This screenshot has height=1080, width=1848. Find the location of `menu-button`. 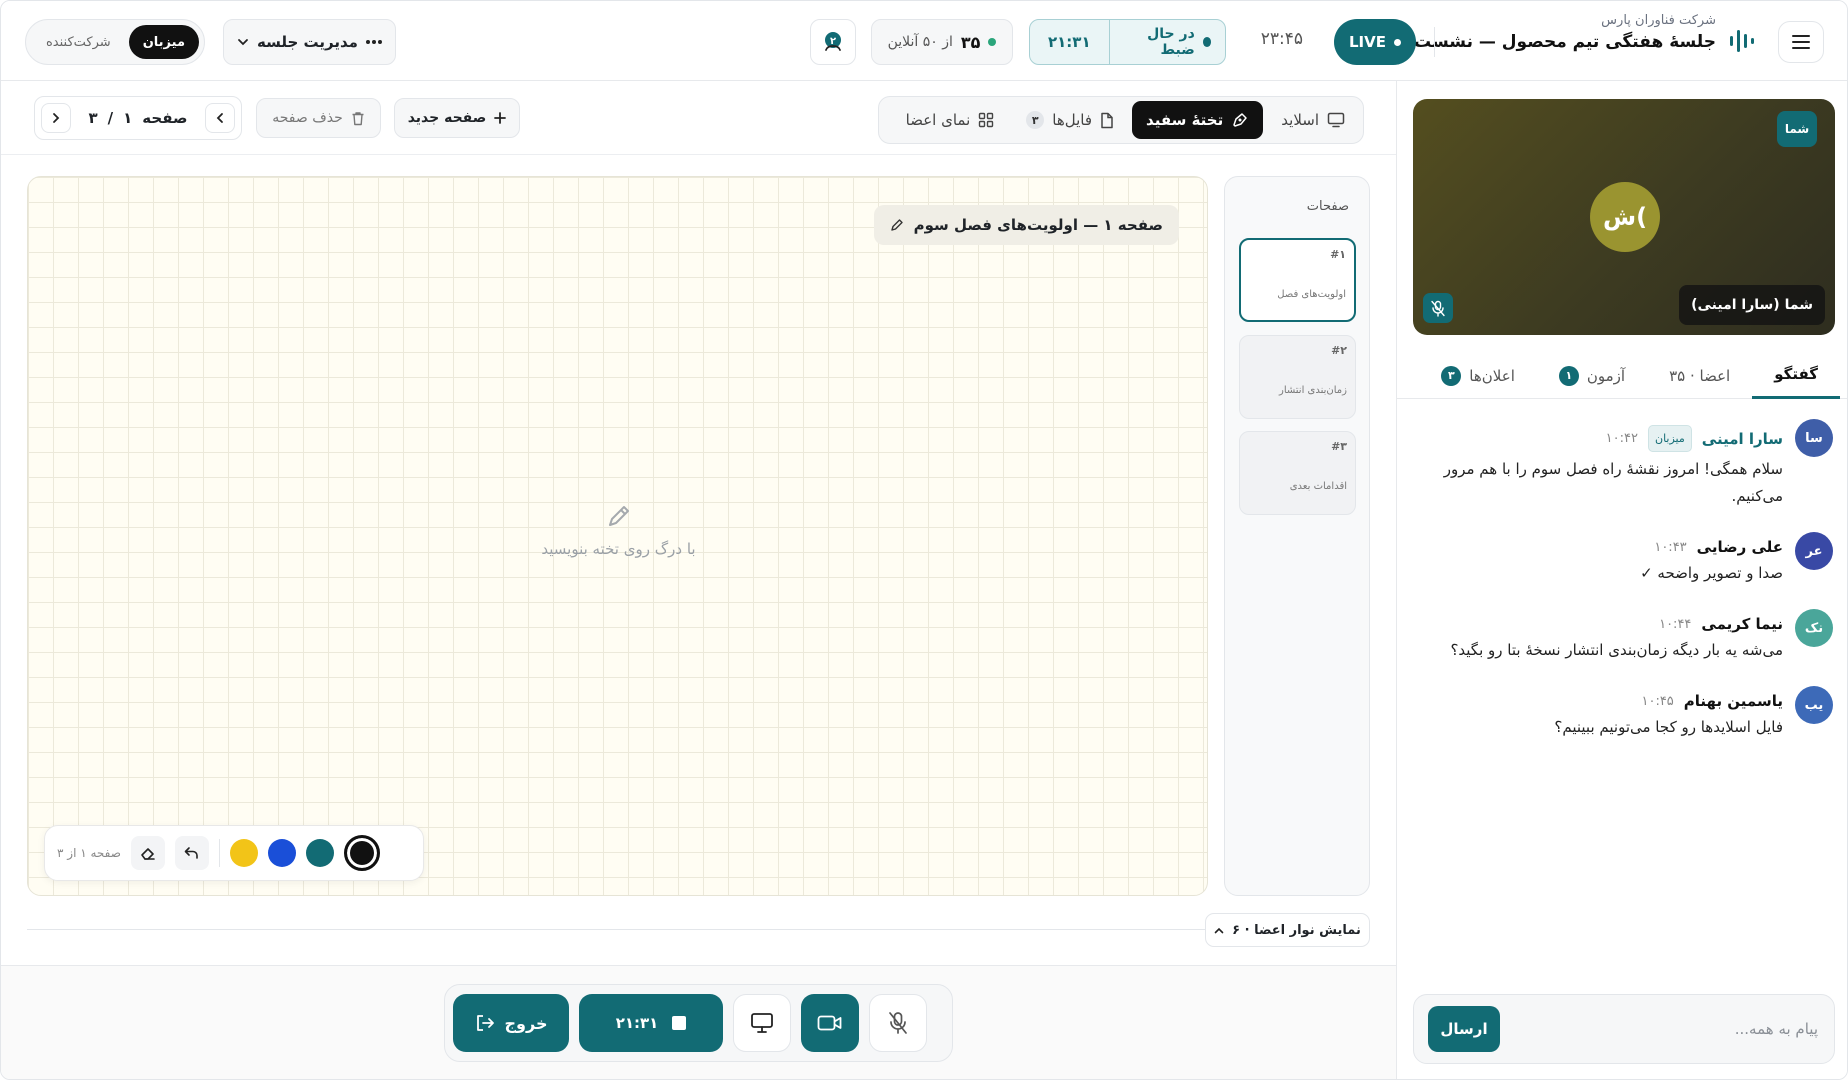

menu-button is located at coordinates (1801, 42).